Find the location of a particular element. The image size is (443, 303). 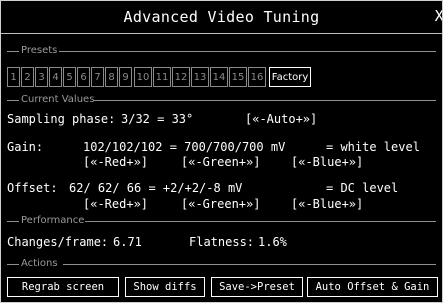

preset-button-2: 2 is located at coordinates (27, 77).